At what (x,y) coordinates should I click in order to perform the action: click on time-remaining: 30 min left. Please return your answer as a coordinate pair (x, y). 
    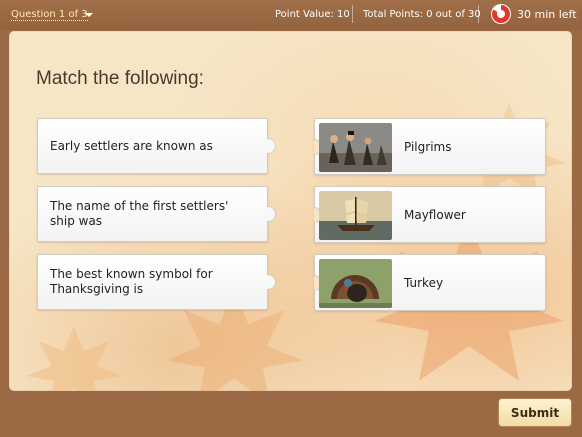
    Looking at the image, I should click on (547, 14).